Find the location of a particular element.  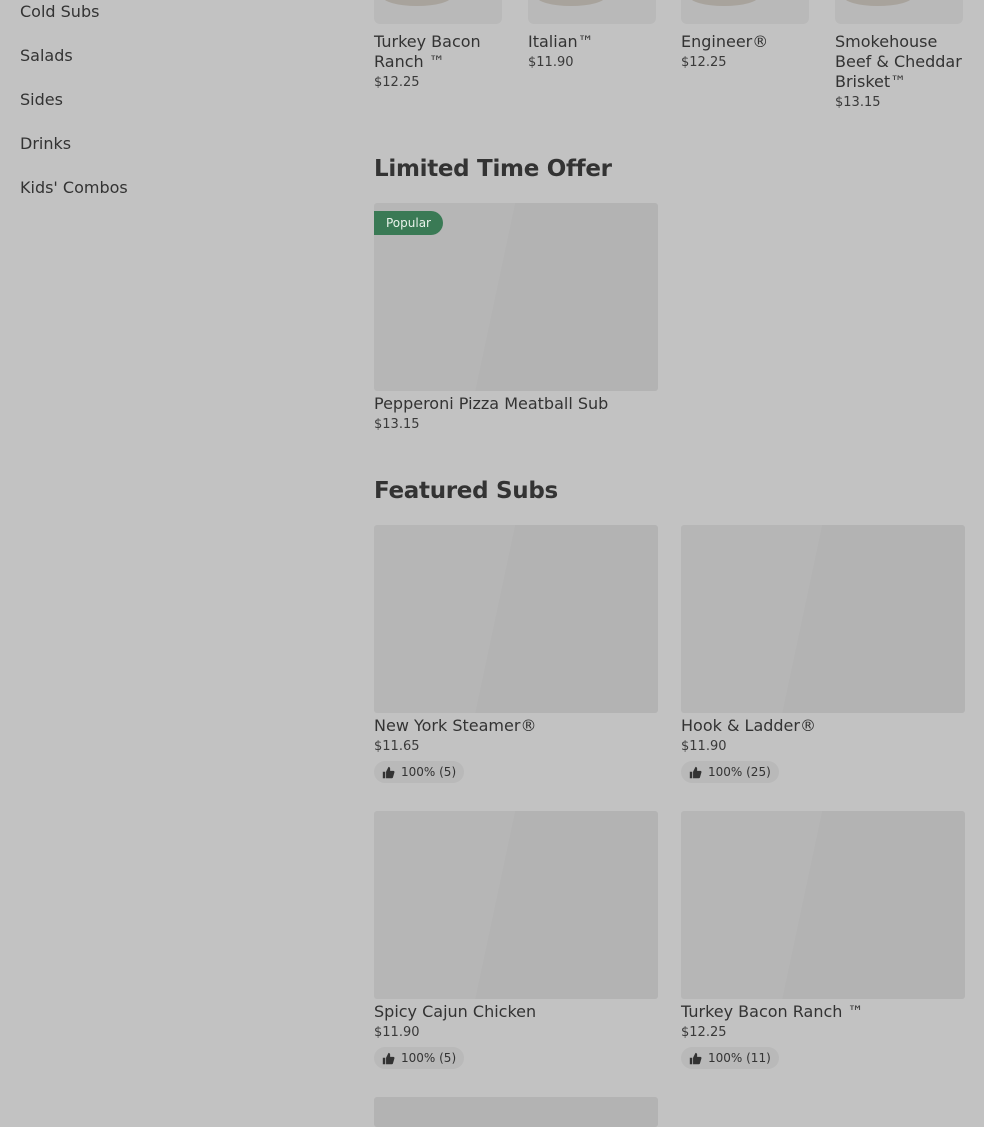

item-image: Popular is located at coordinates (516, 297).